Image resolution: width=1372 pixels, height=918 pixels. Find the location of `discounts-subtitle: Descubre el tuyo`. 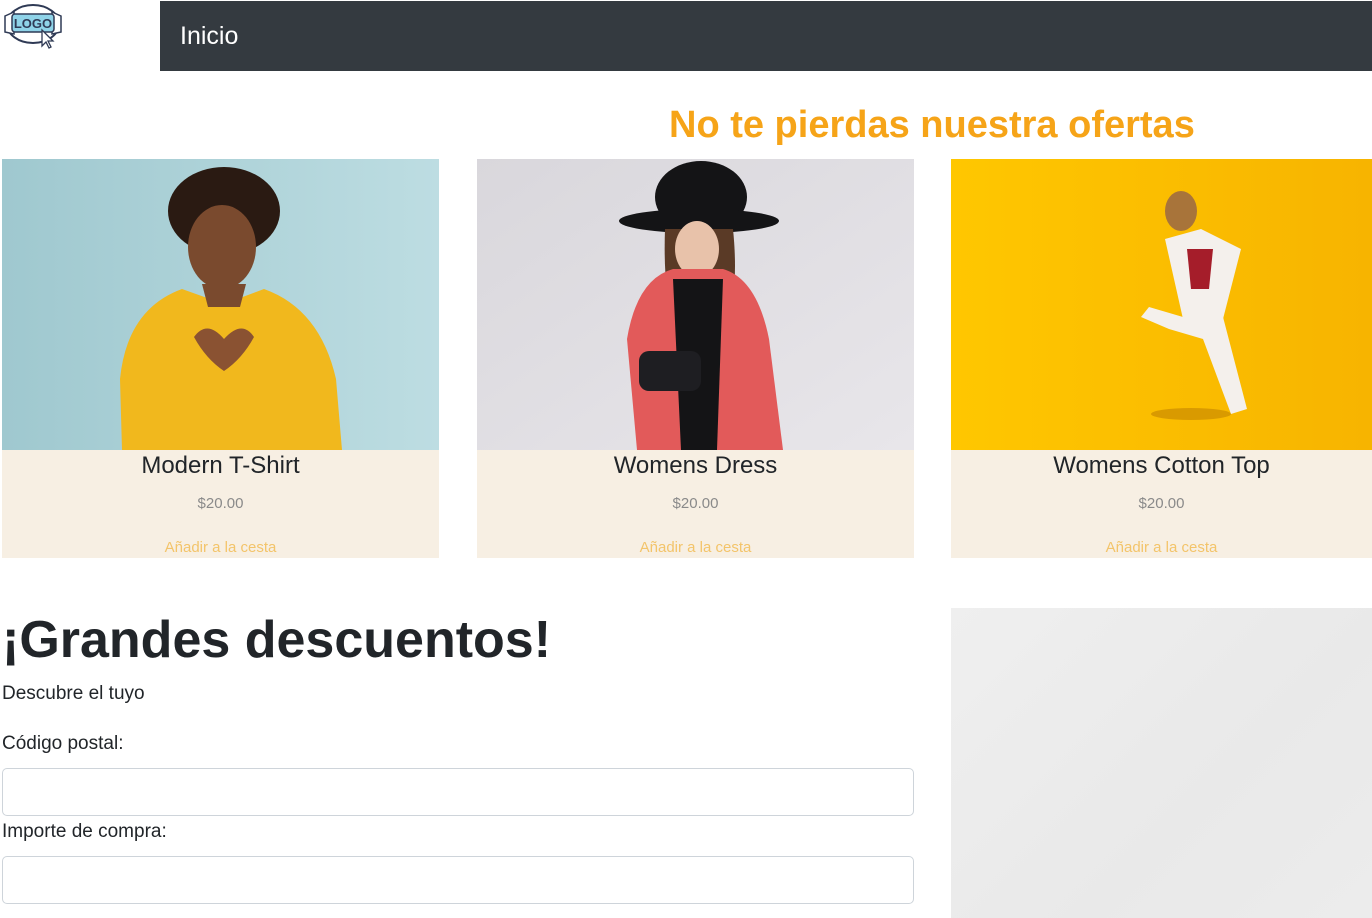

discounts-subtitle: Descubre el tuyo is located at coordinates (73, 693).